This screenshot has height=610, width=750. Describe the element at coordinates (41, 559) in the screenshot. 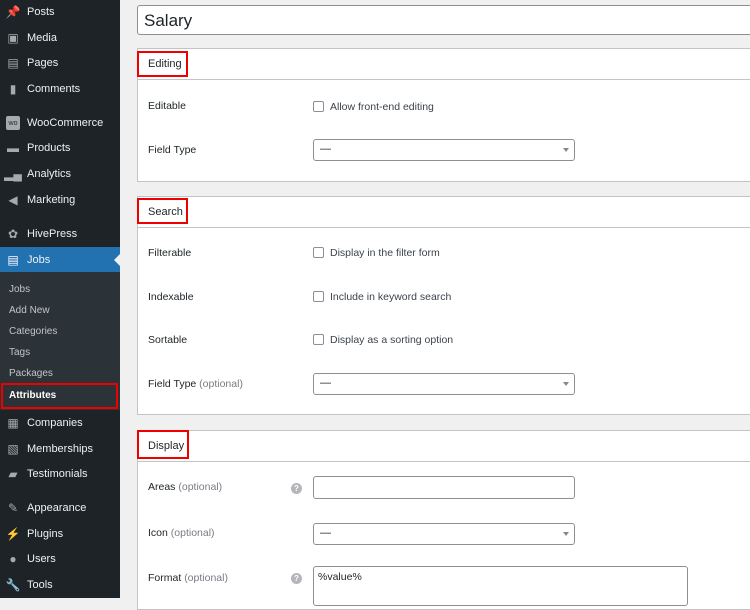

I see `menu-label: Users` at that location.